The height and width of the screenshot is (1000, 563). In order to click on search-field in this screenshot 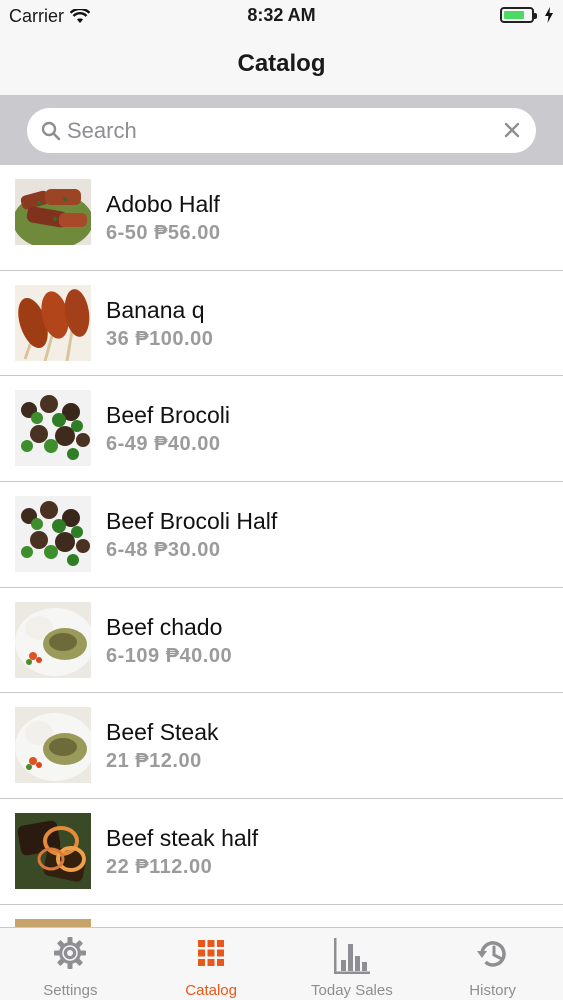, I will do `click(281, 130)`.